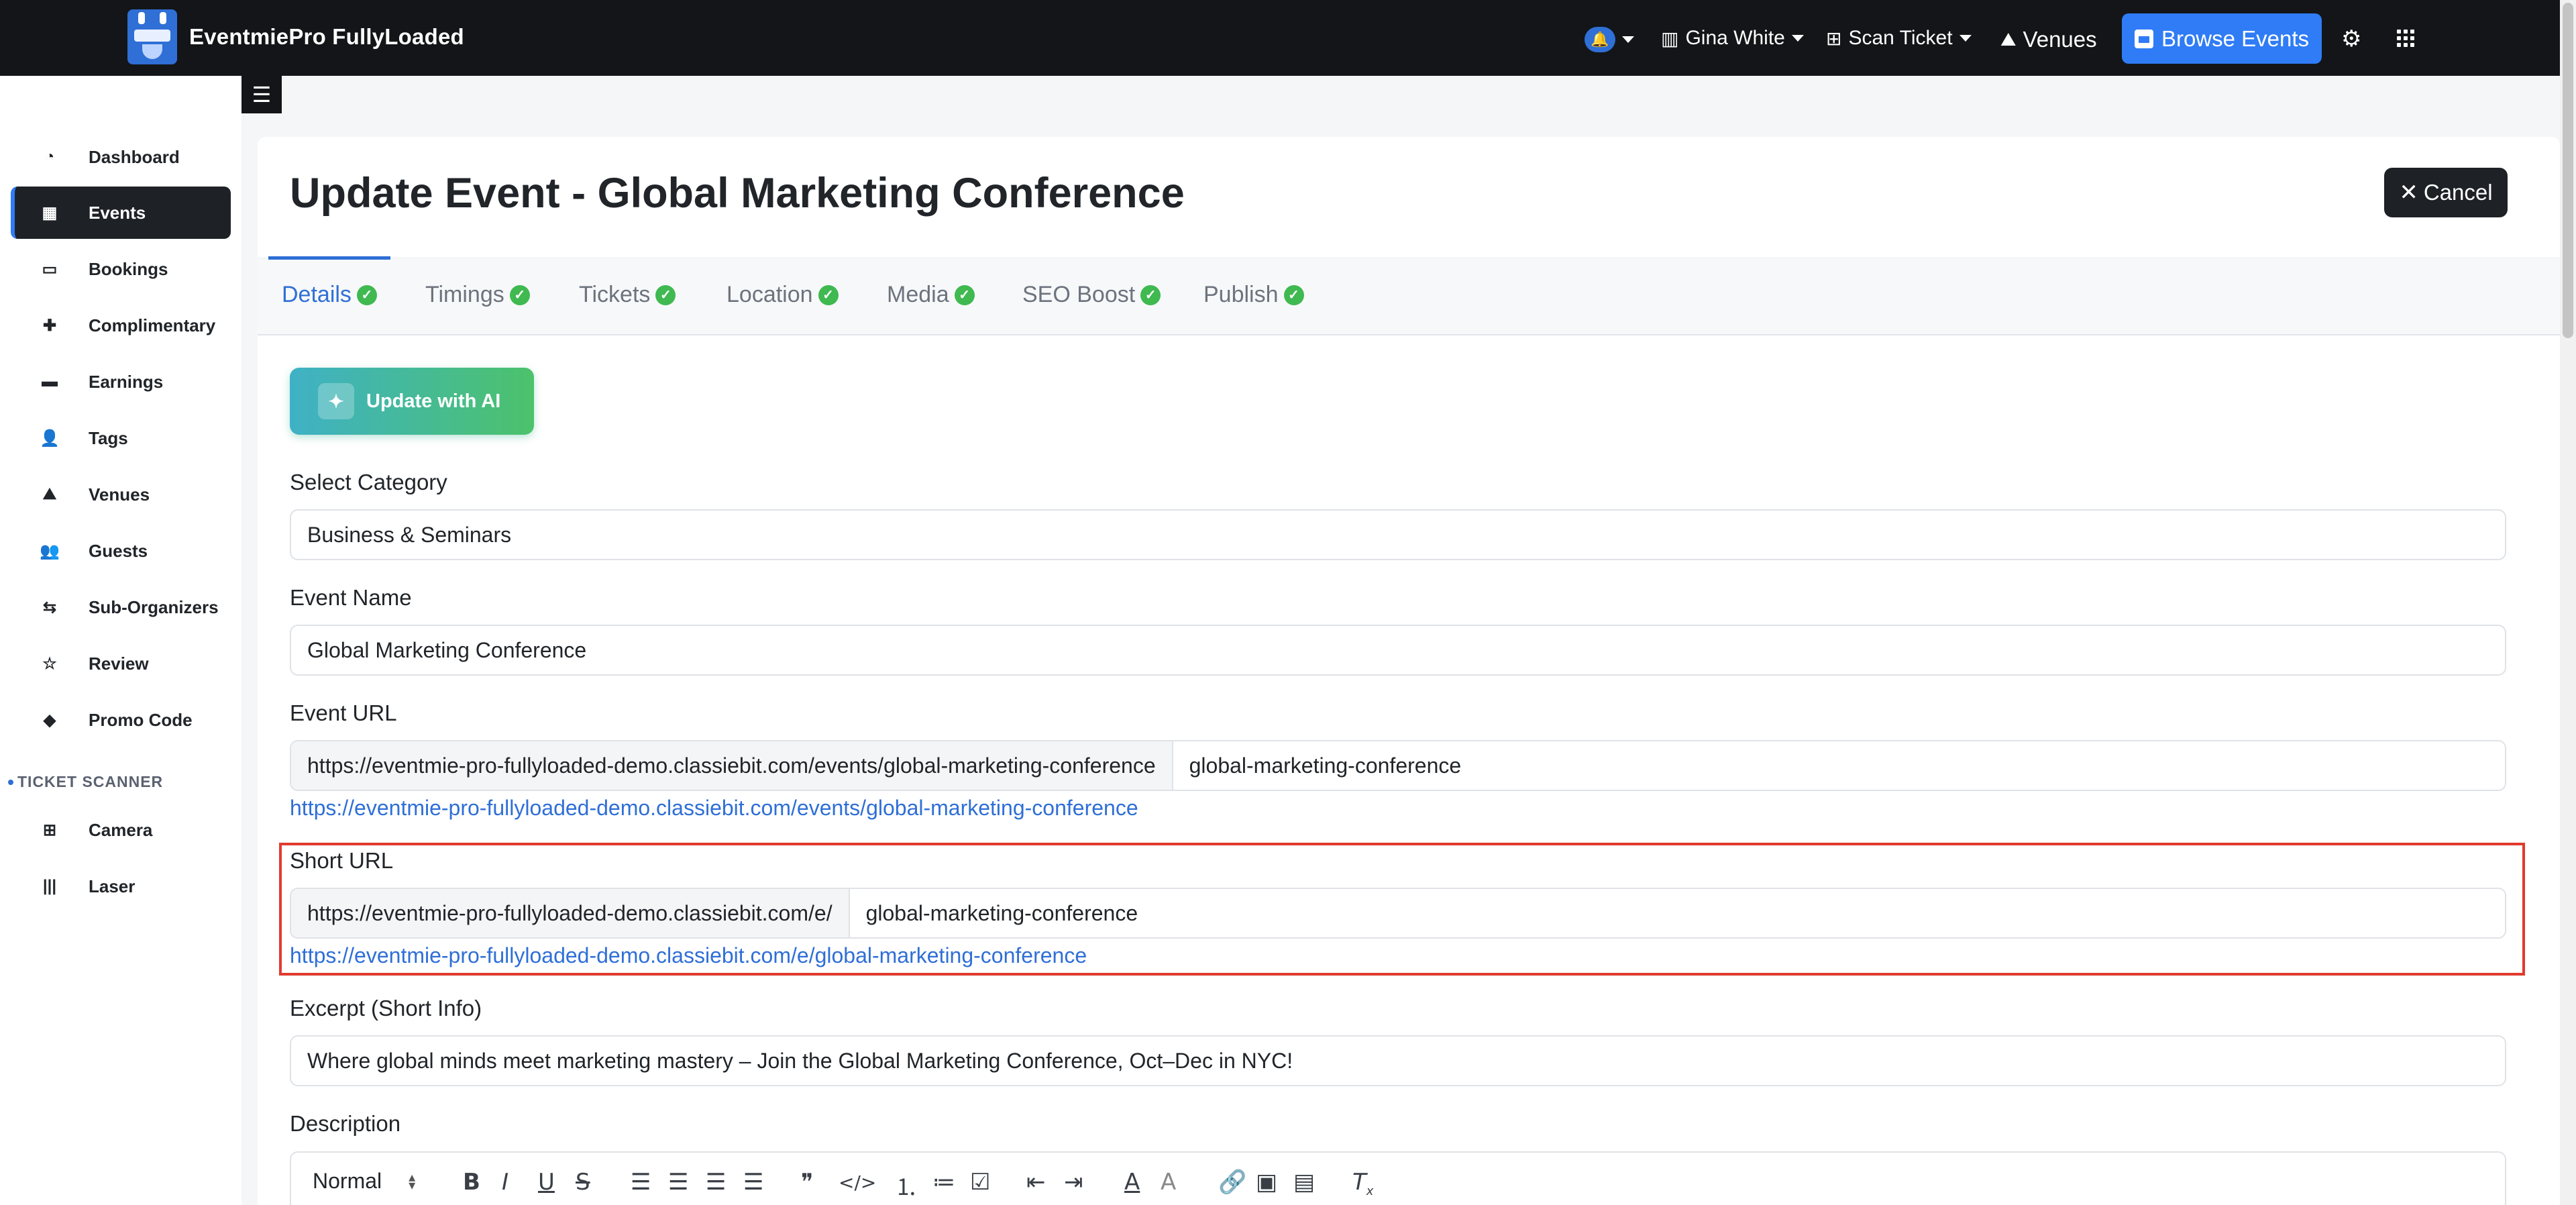  Describe the element at coordinates (857, 1182) in the screenshot. I see `code-icon: </>` at that location.